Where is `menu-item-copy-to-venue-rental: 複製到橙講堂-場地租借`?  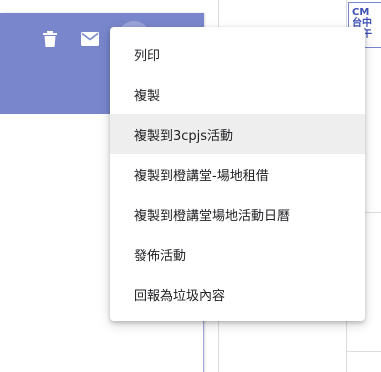
menu-item-copy-to-venue-rental: 複製到橙講堂-場地租借 is located at coordinates (237, 174).